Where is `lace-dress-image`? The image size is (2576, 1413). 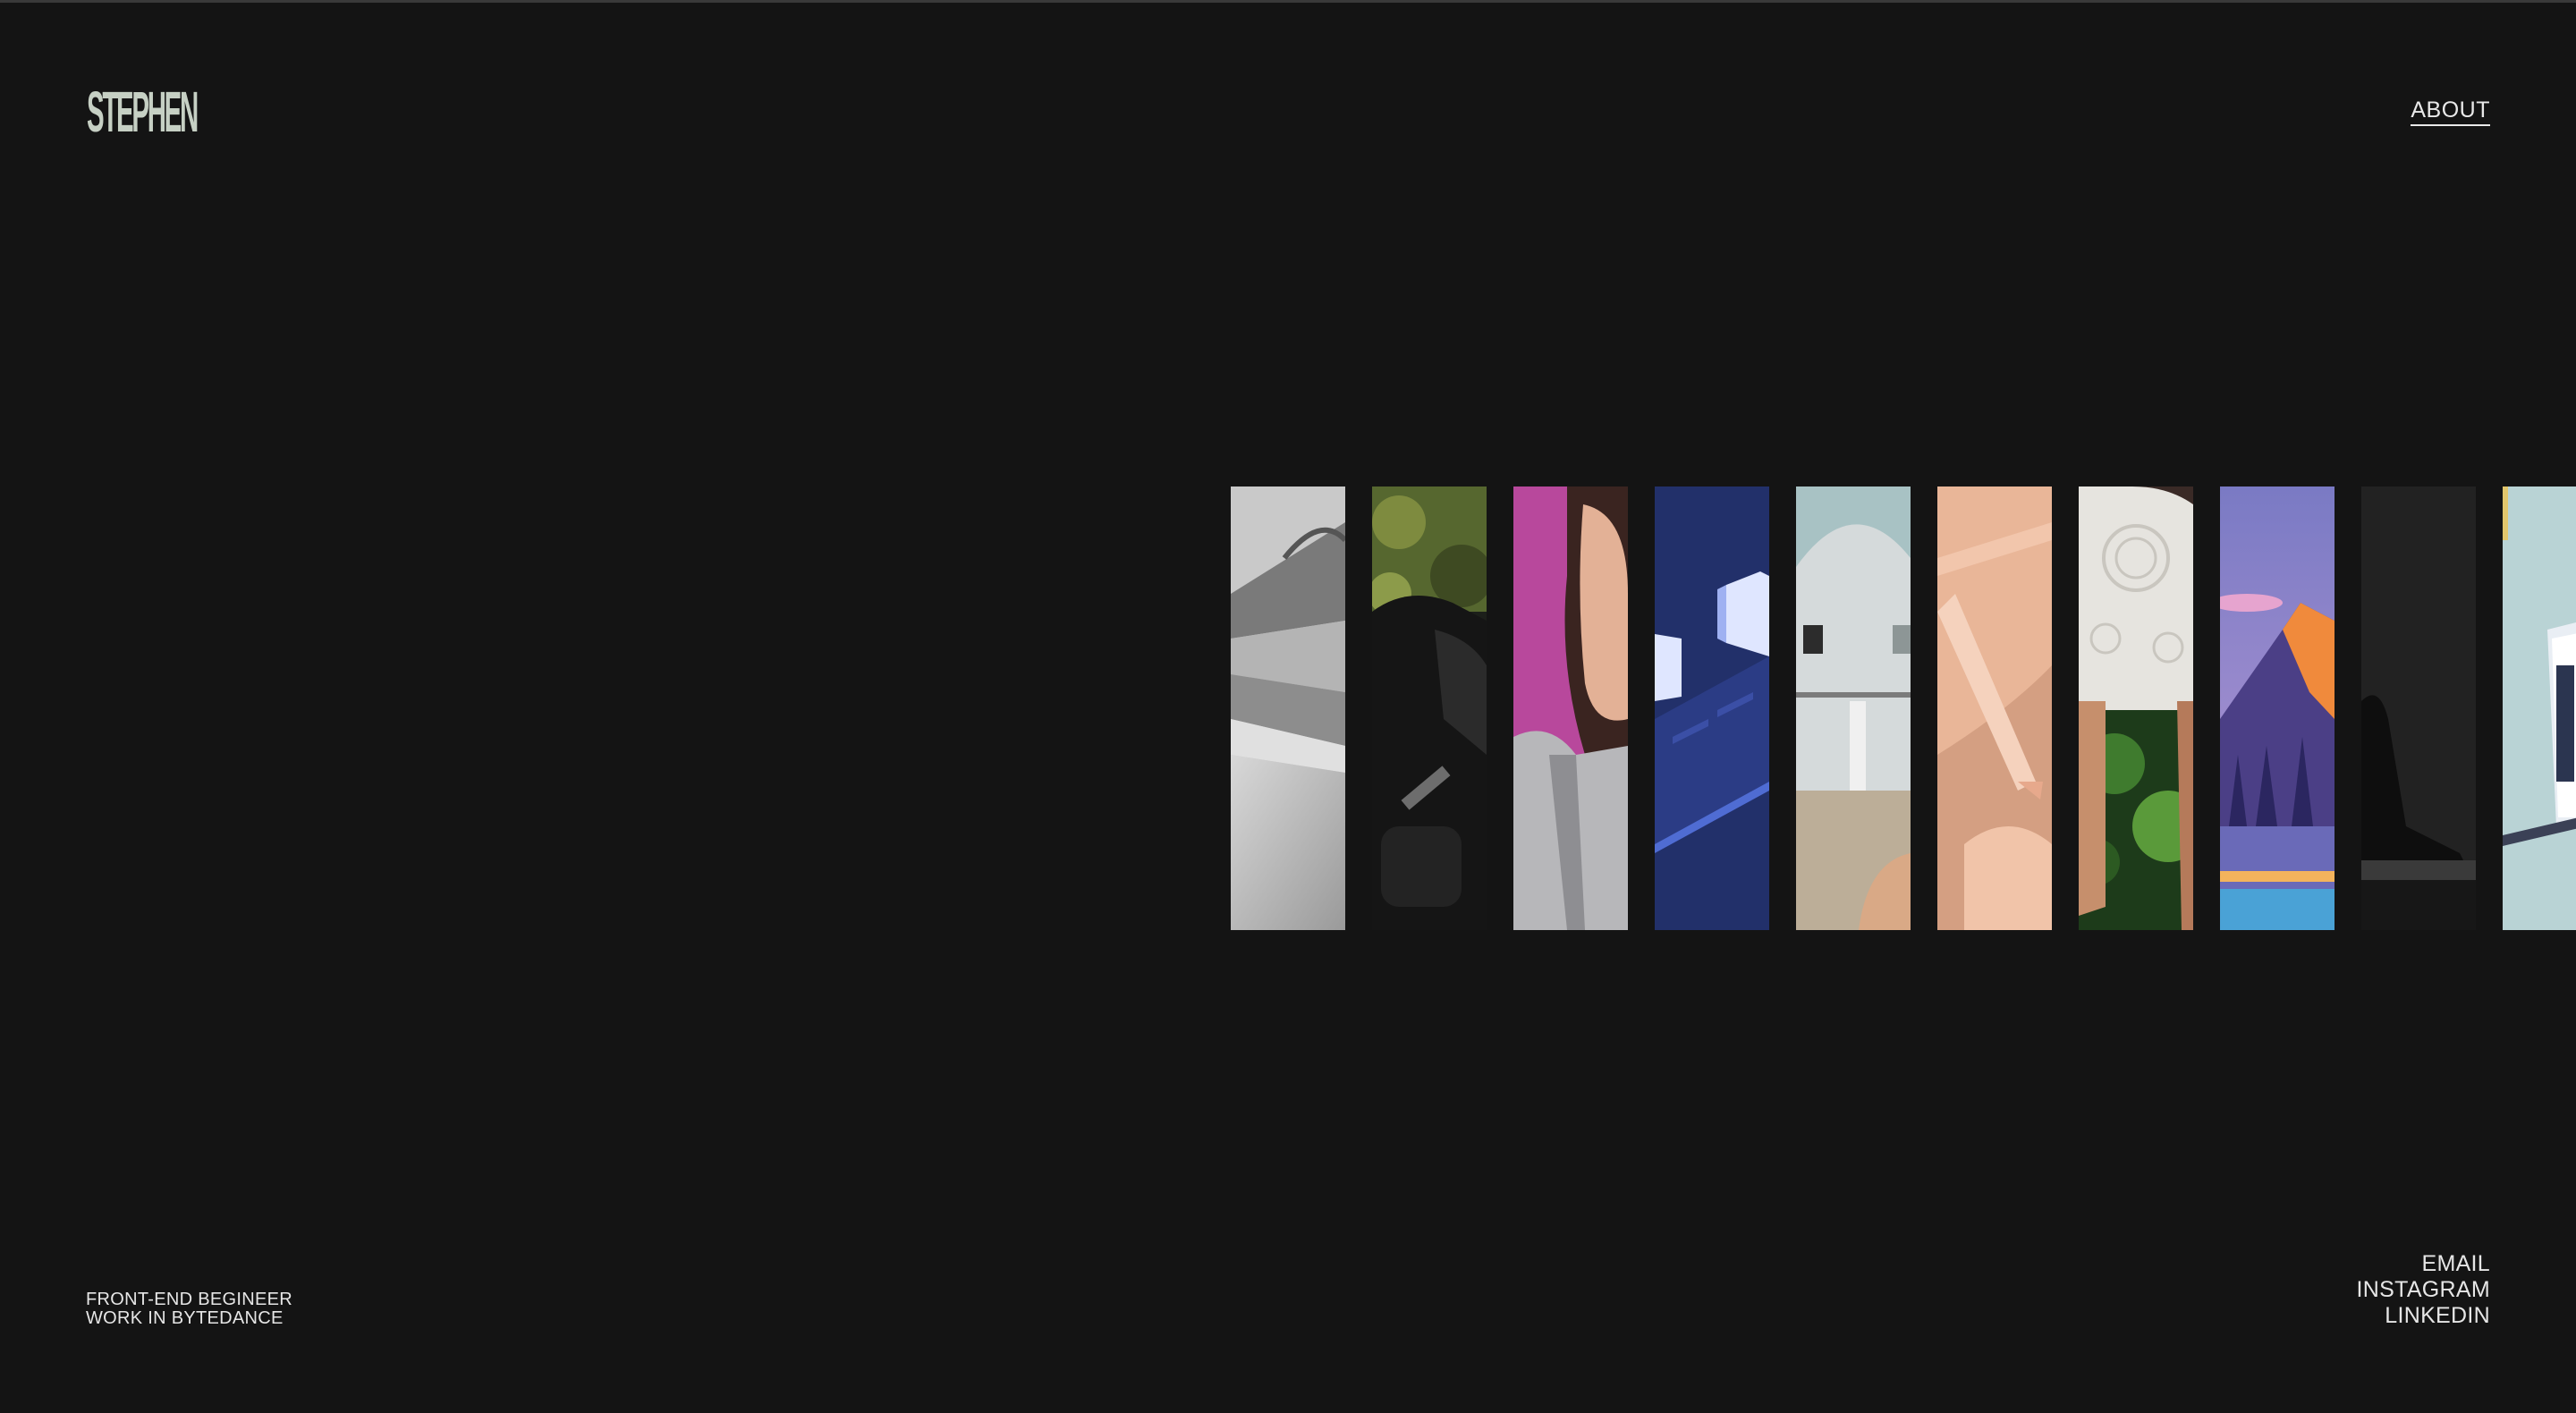
lace-dress-image is located at coordinates (2136, 708).